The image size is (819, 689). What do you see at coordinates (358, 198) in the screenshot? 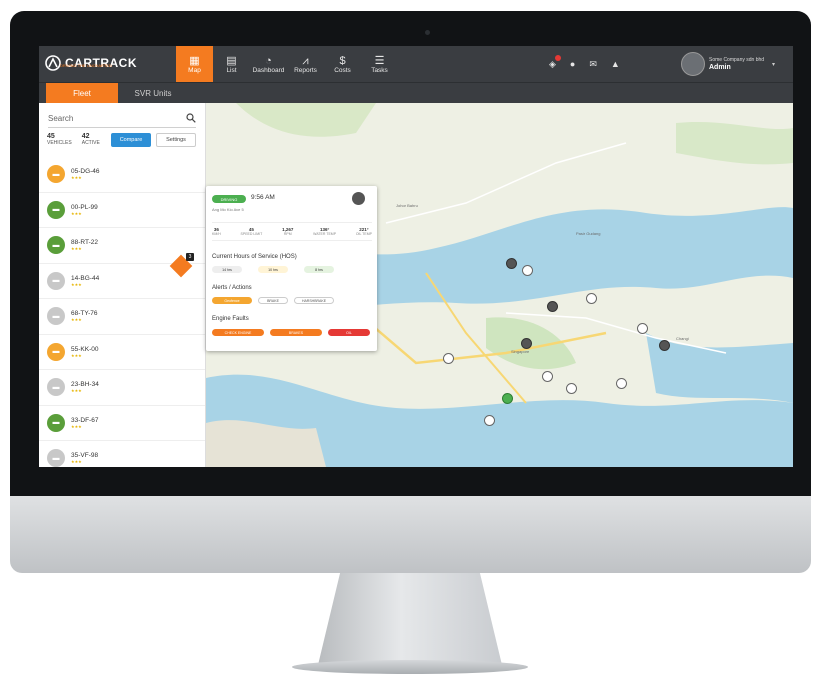
I see `popup-action-icon` at bounding box center [358, 198].